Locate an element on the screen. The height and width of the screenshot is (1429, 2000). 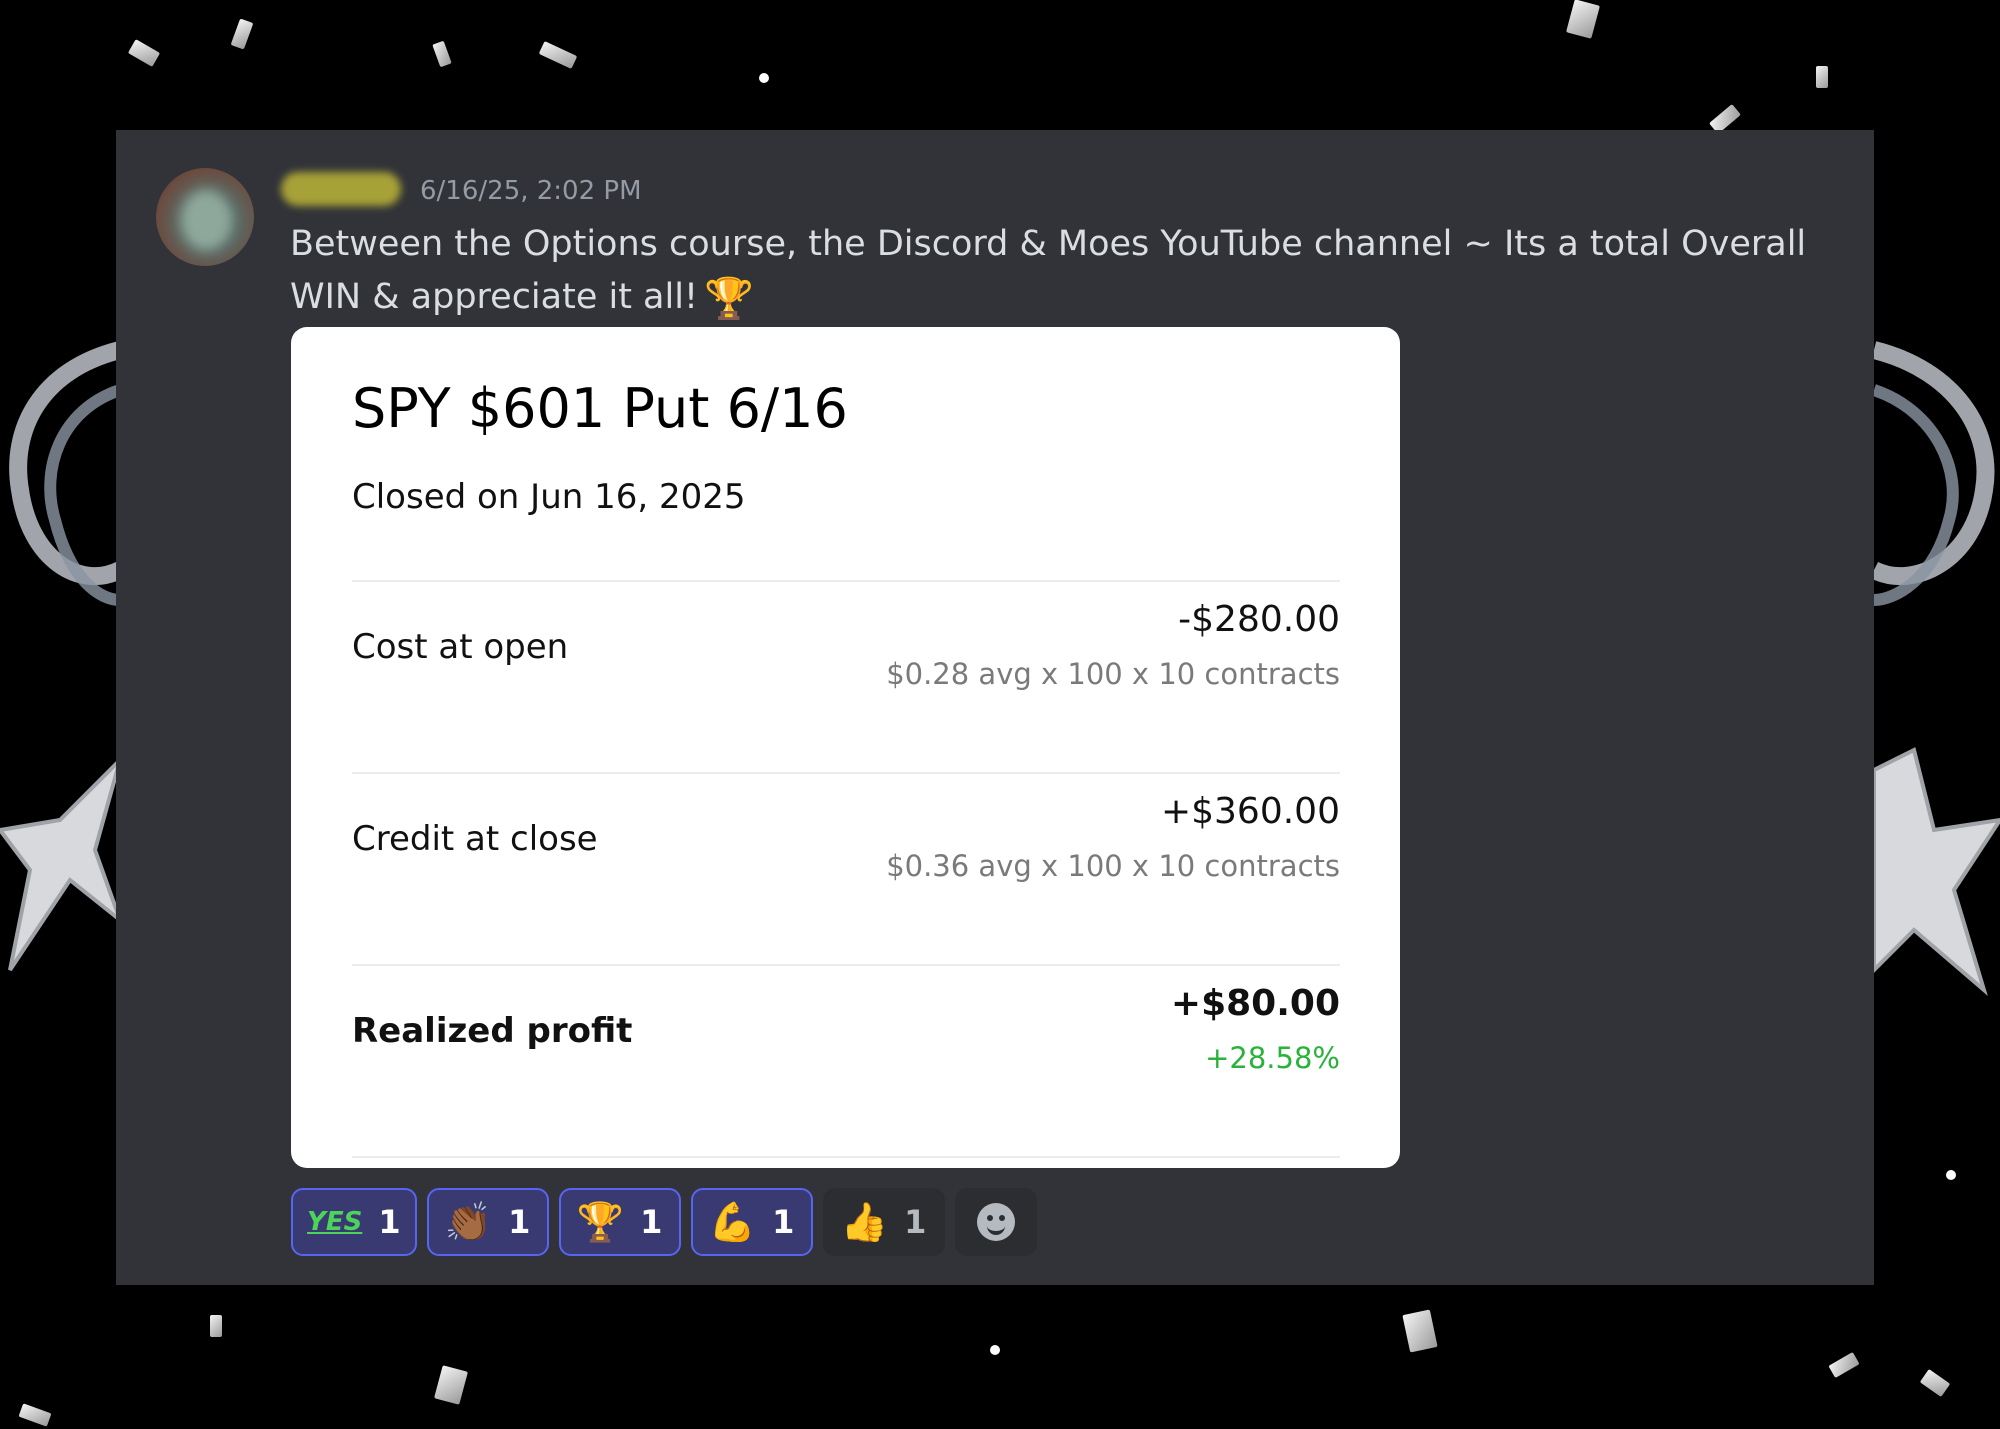
smiley-icon is located at coordinates (995, 1222).